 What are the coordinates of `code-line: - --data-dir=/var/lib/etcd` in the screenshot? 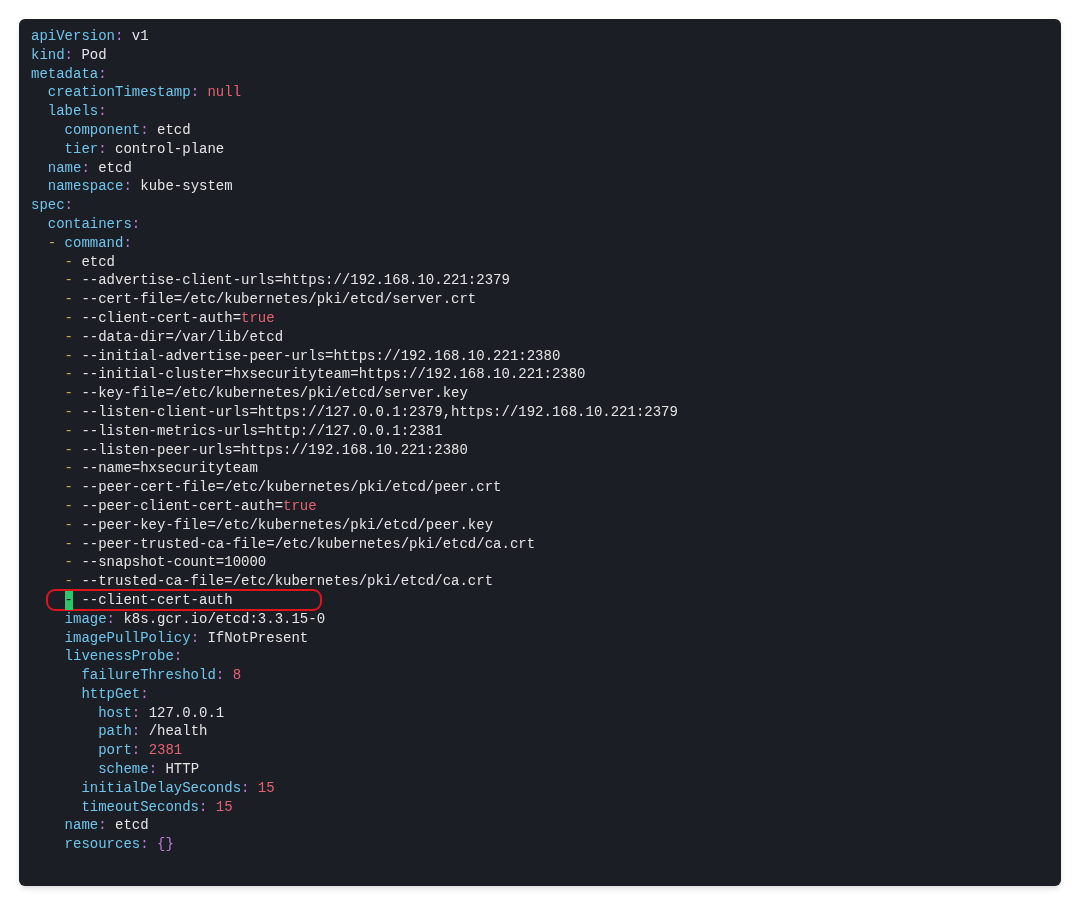 It's located at (174, 337).